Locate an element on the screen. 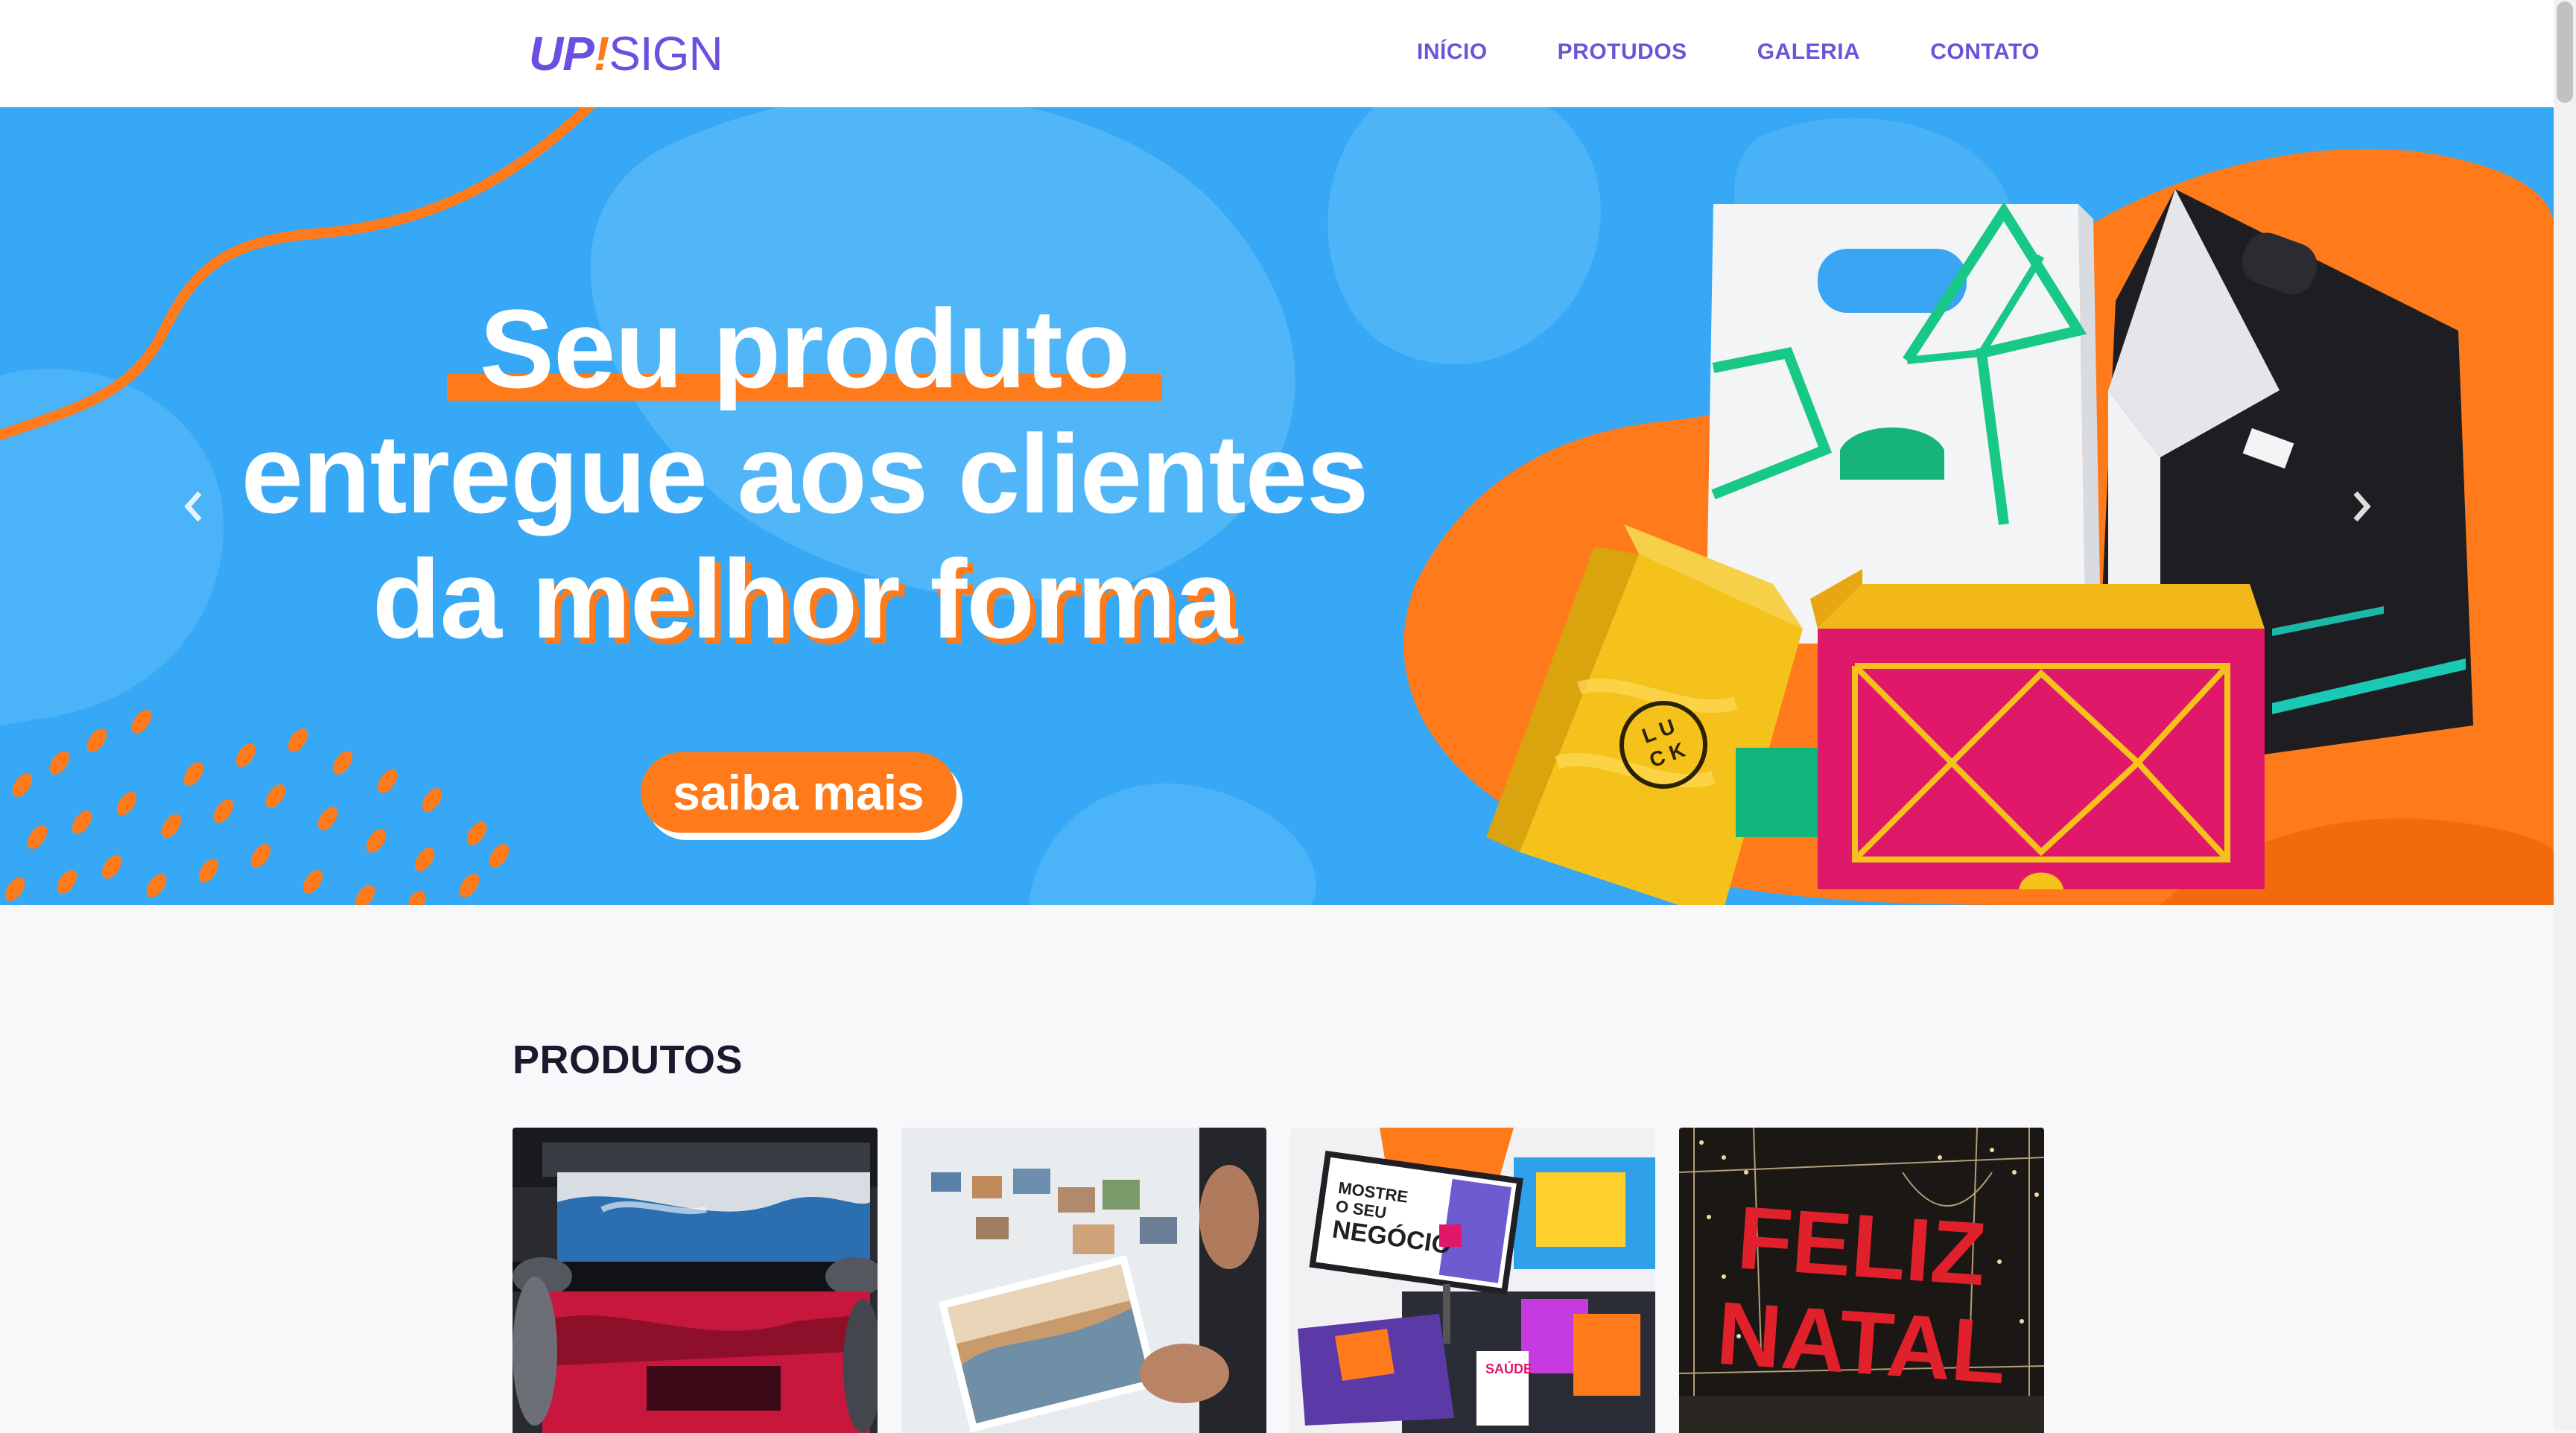  product-card-printer is located at coordinates (696, 1280).